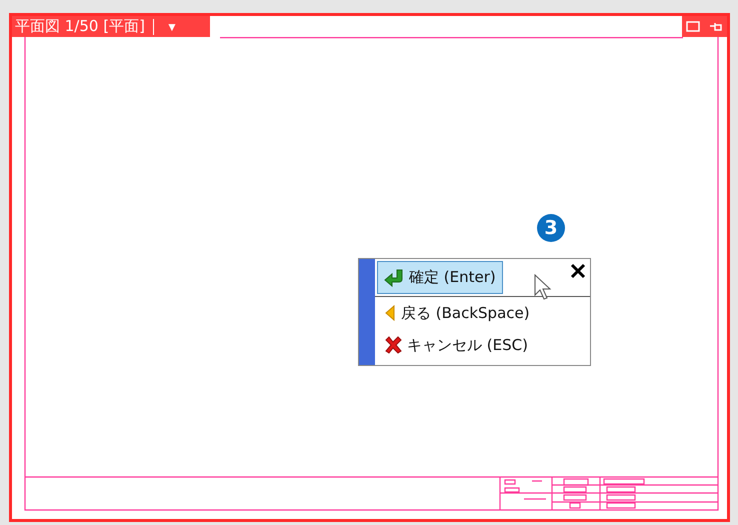 This screenshot has width=738, height=525. I want to click on close-button, so click(578, 271).